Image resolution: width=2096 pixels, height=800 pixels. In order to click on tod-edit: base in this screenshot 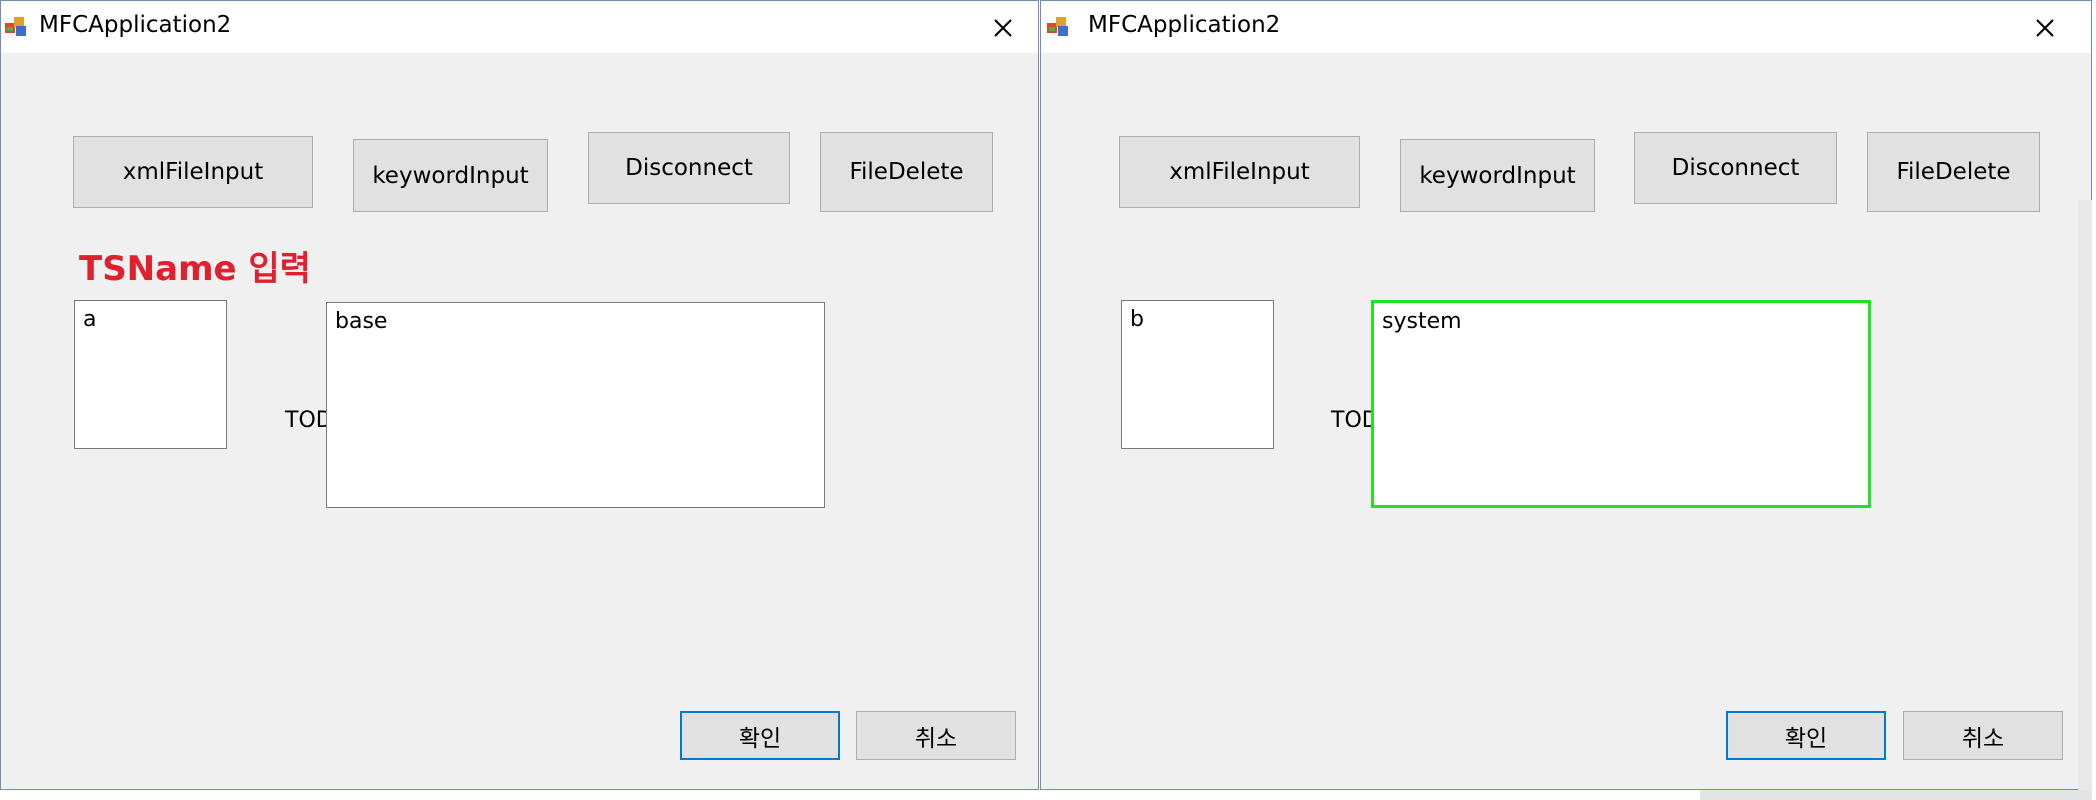, I will do `click(575, 405)`.